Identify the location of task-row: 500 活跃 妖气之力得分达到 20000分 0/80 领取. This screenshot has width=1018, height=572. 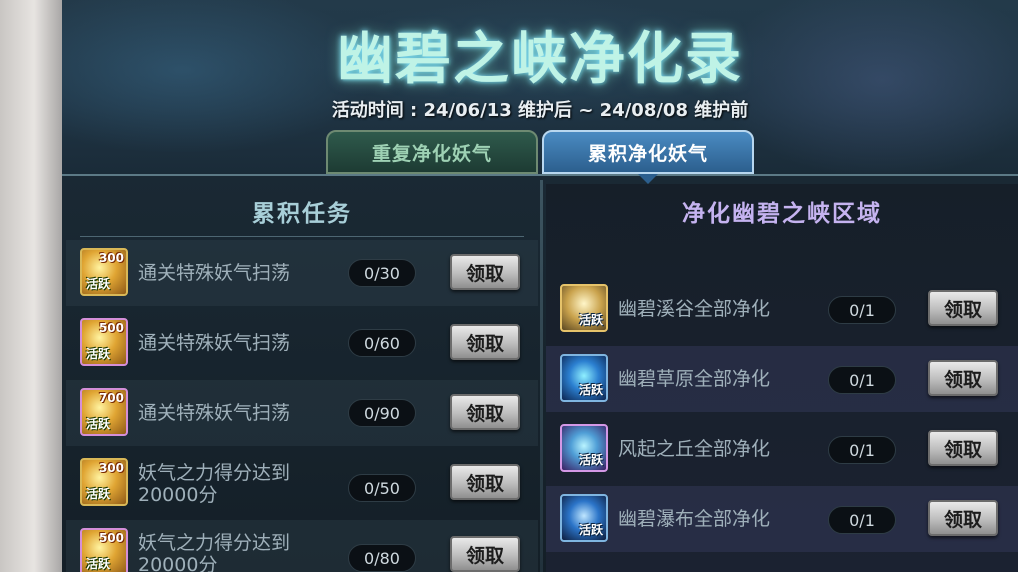
(302, 546).